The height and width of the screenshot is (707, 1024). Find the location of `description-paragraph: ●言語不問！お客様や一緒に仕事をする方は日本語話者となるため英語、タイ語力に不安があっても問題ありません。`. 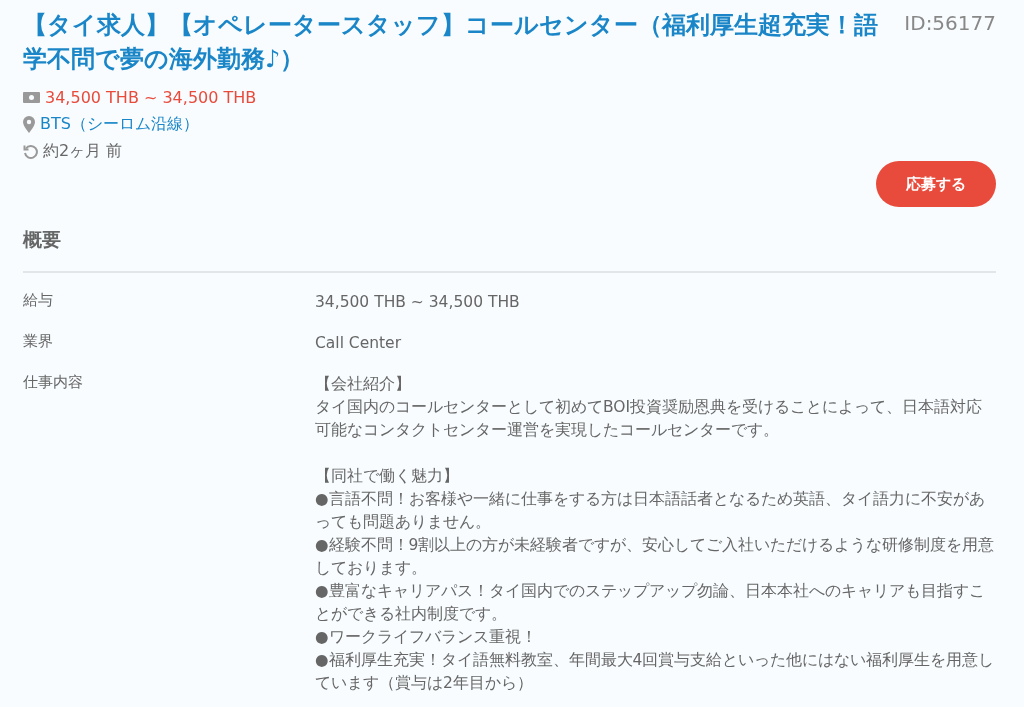

description-paragraph: ●言語不問！お客様や一緒に仕事をする方は日本語話者となるため英語、タイ語力に不安があっても問題ありません。 is located at coordinates (650, 511).